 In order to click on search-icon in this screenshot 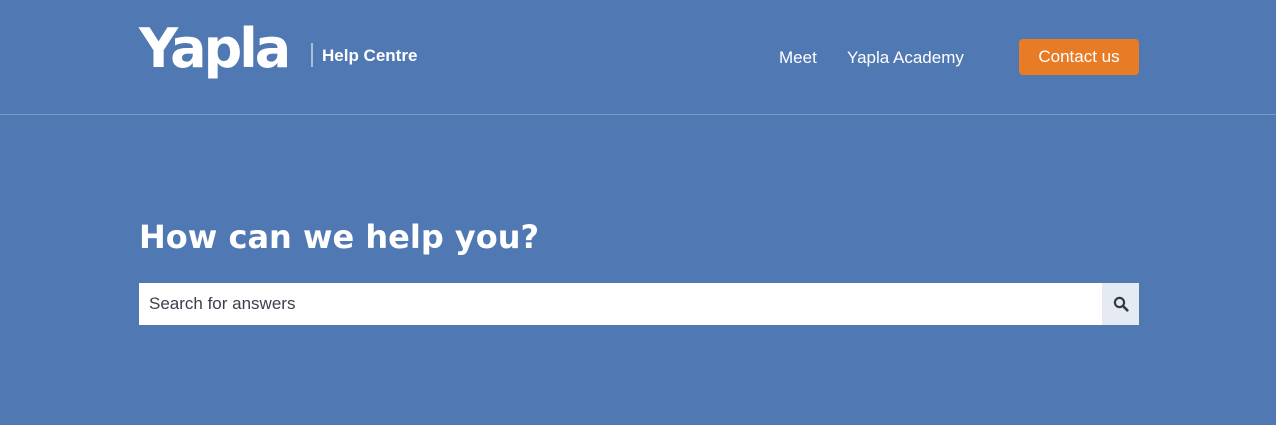, I will do `click(1121, 304)`.